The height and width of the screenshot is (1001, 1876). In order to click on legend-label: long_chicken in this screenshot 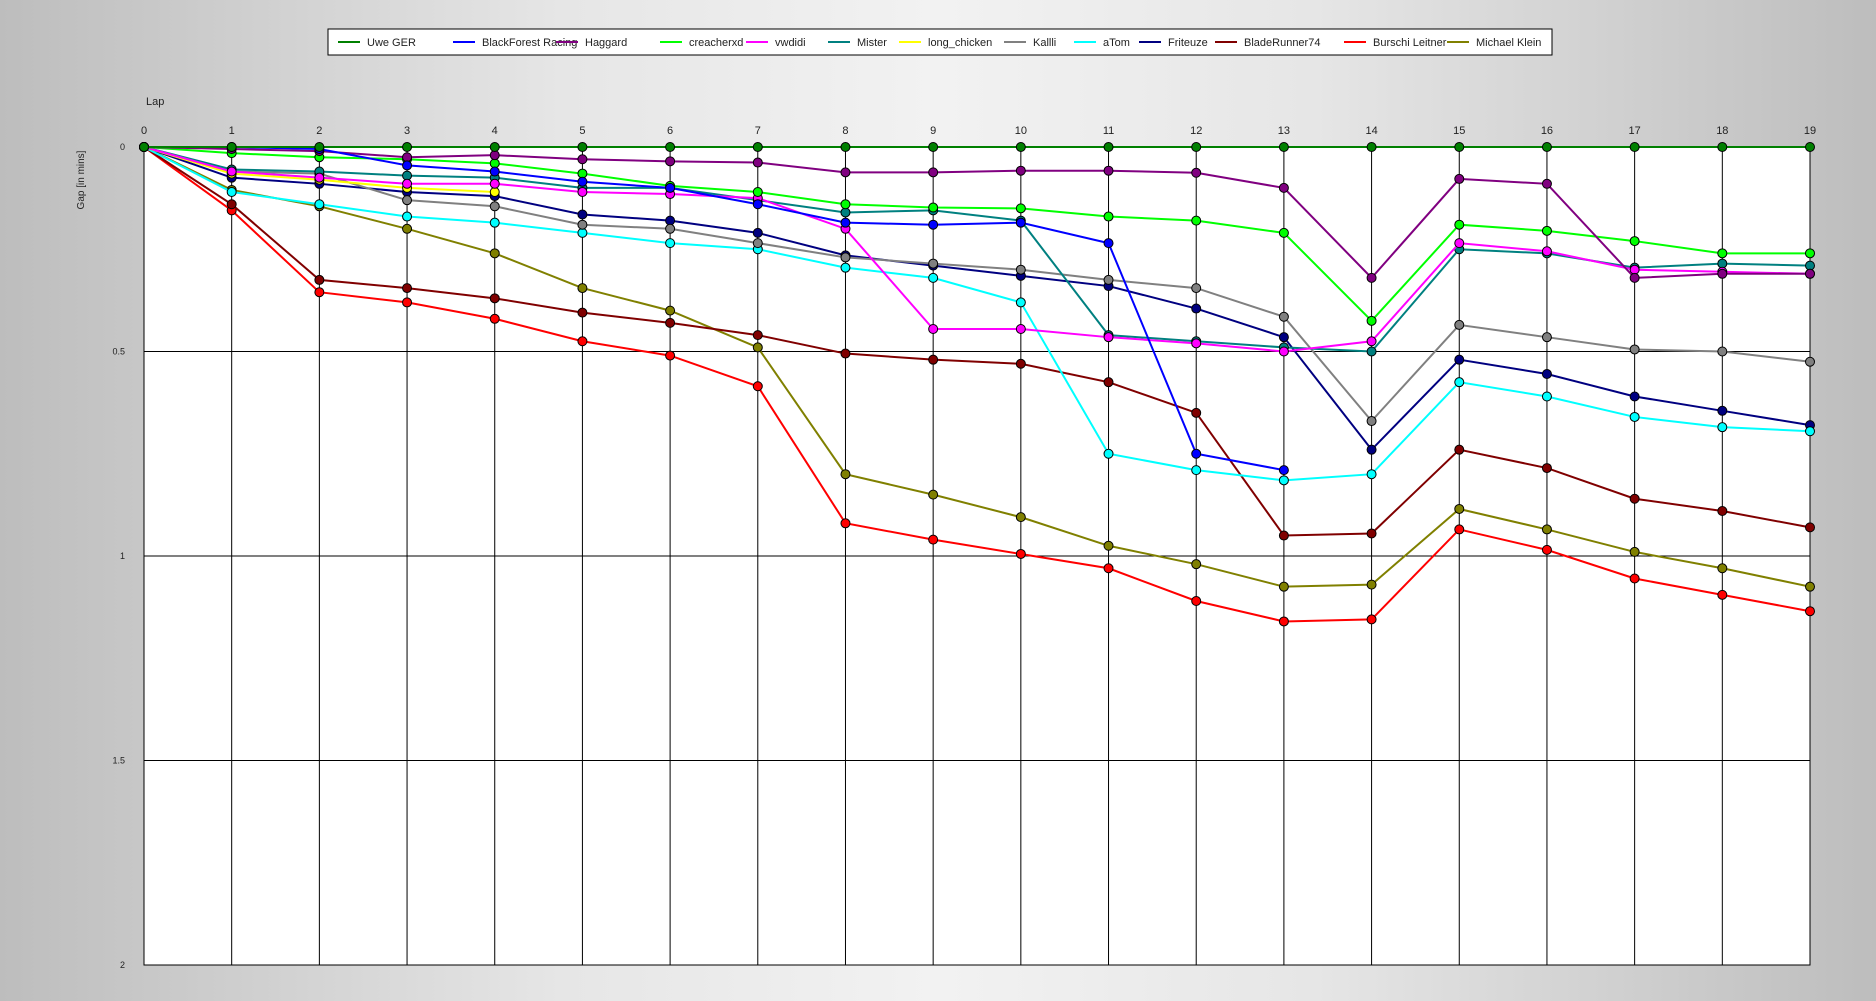, I will do `click(960, 43)`.